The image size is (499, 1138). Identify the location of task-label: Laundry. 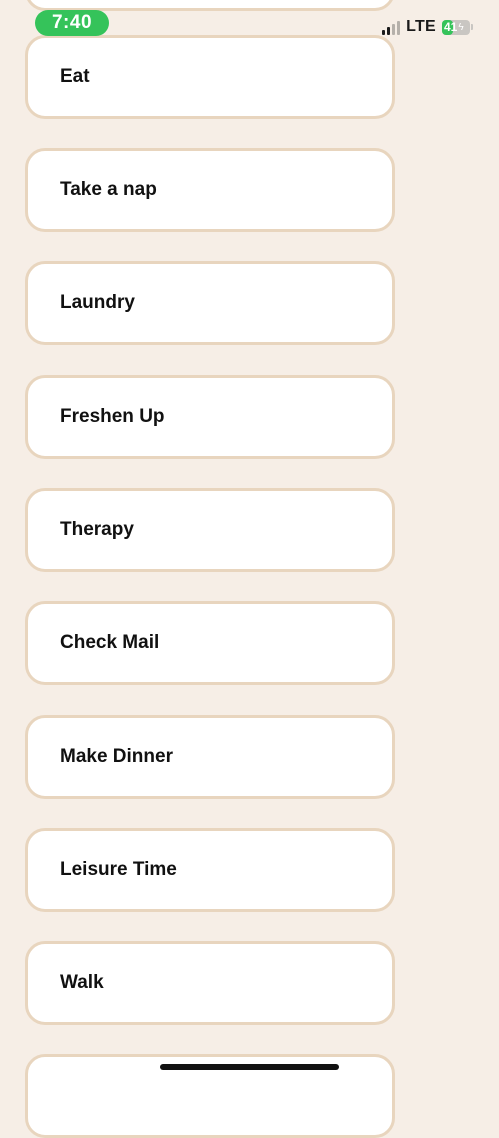
(97, 302).